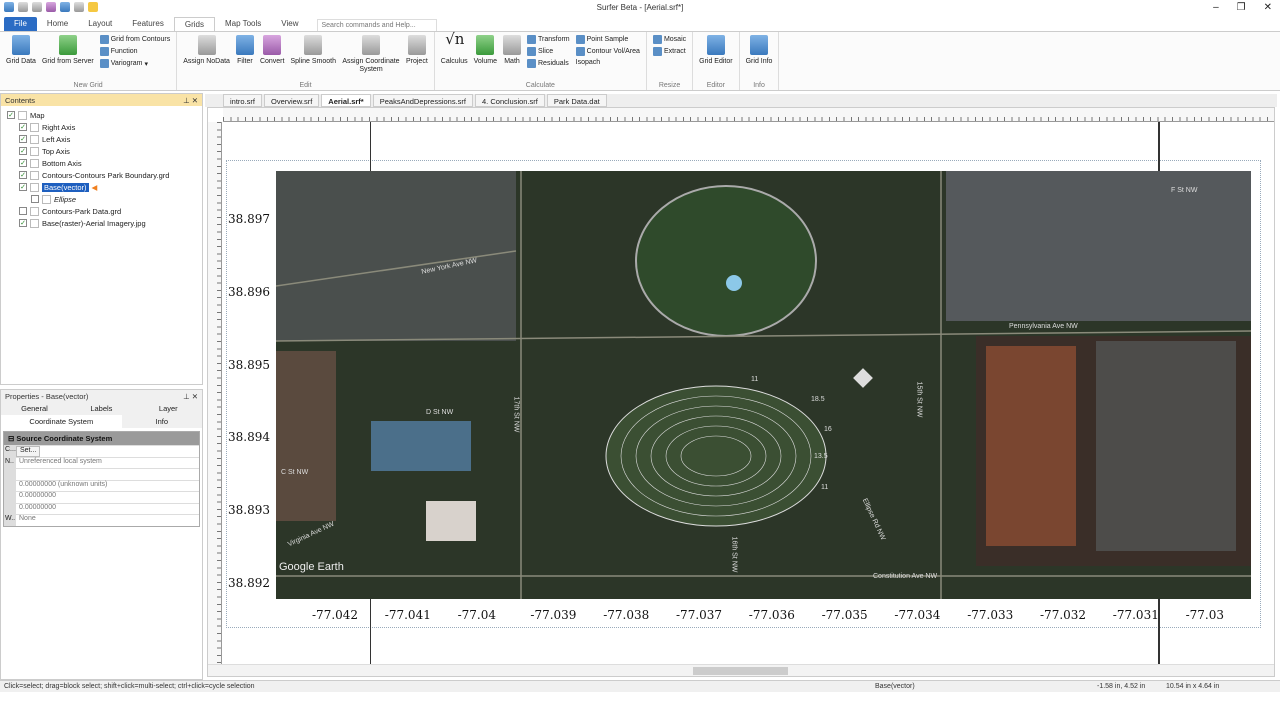  I want to click on assign-nodata-button: Assign NoData, so click(206, 56).